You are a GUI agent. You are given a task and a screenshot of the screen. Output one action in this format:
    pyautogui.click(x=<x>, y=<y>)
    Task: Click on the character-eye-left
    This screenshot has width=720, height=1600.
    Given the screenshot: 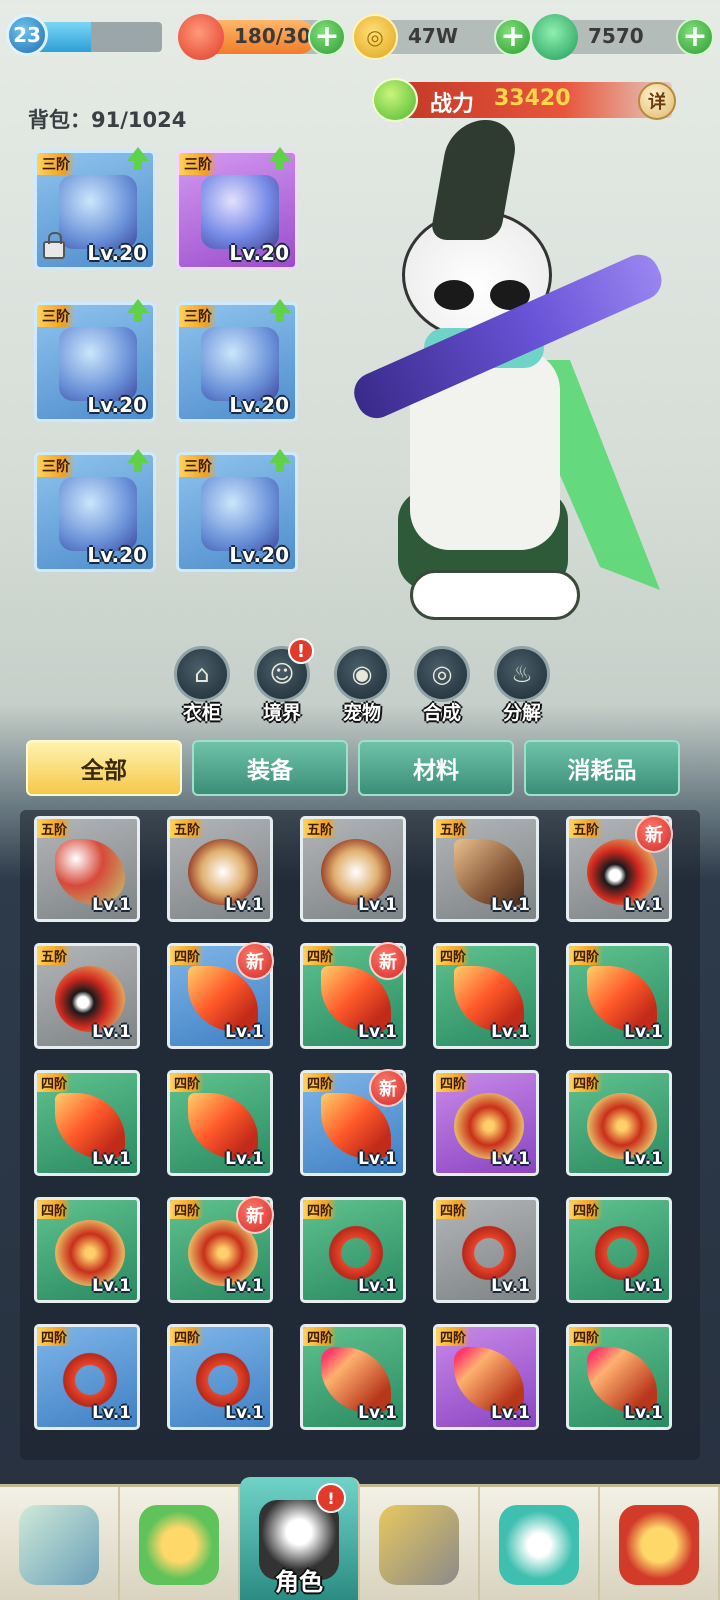 What is the action you would take?
    pyautogui.click(x=454, y=295)
    